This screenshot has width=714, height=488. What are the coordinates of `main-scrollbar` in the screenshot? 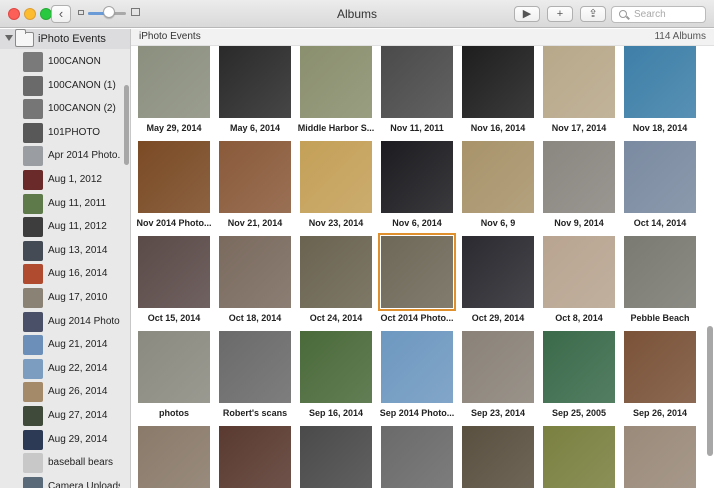 It's located at (710, 267).